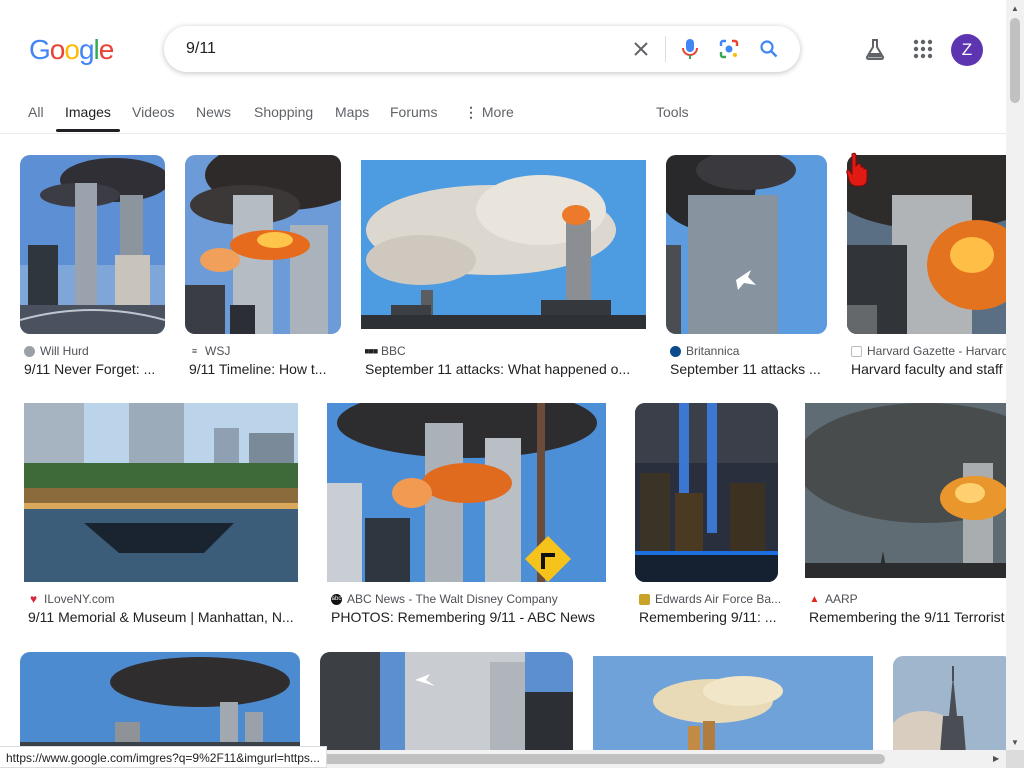 This screenshot has width=1024, height=768. I want to click on source-favicon-icon: ■■■, so click(371, 351).